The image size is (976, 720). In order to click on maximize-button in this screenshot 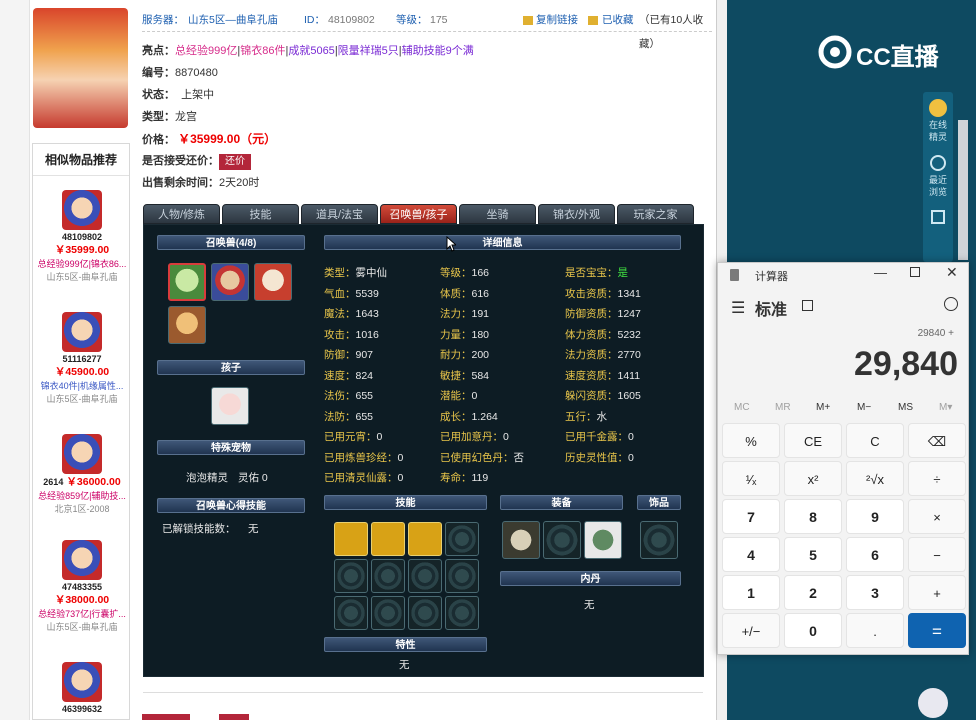, I will do `click(915, 272)`.